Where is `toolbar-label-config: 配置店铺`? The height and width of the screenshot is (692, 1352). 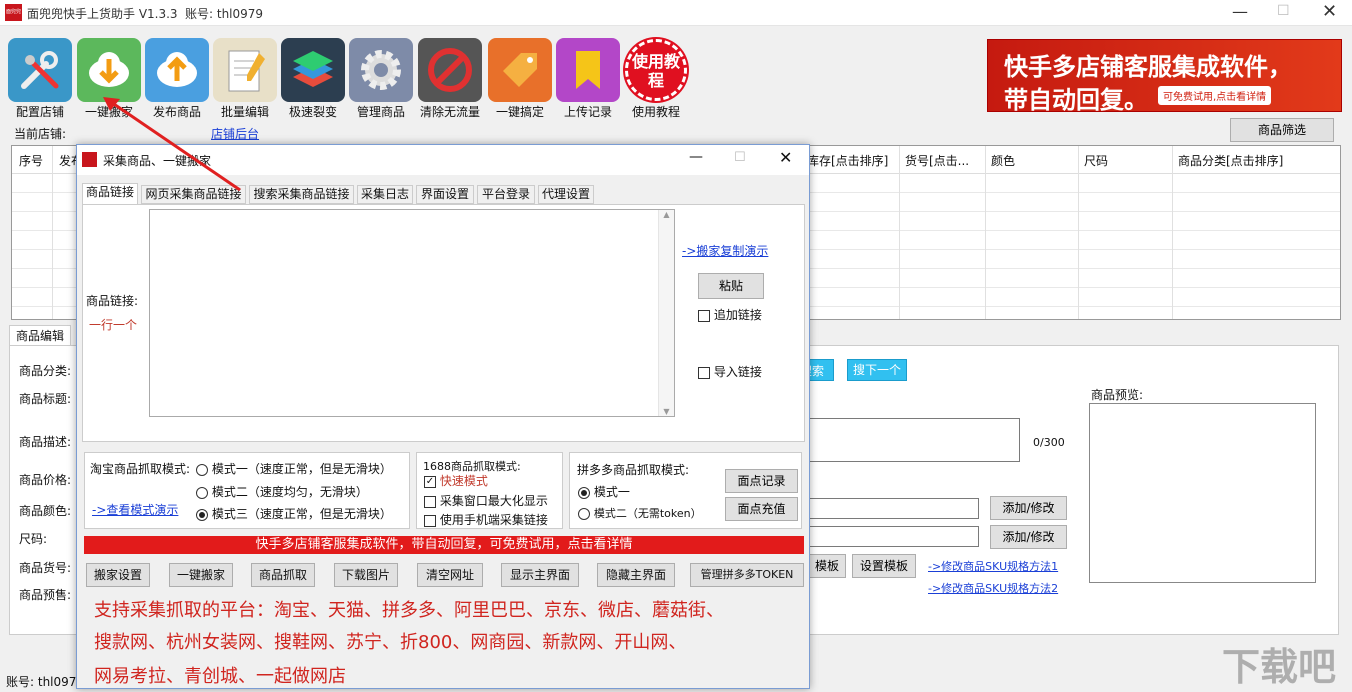 toolbar-label-config: 配置店铺 is located at coordinates (40, 111).